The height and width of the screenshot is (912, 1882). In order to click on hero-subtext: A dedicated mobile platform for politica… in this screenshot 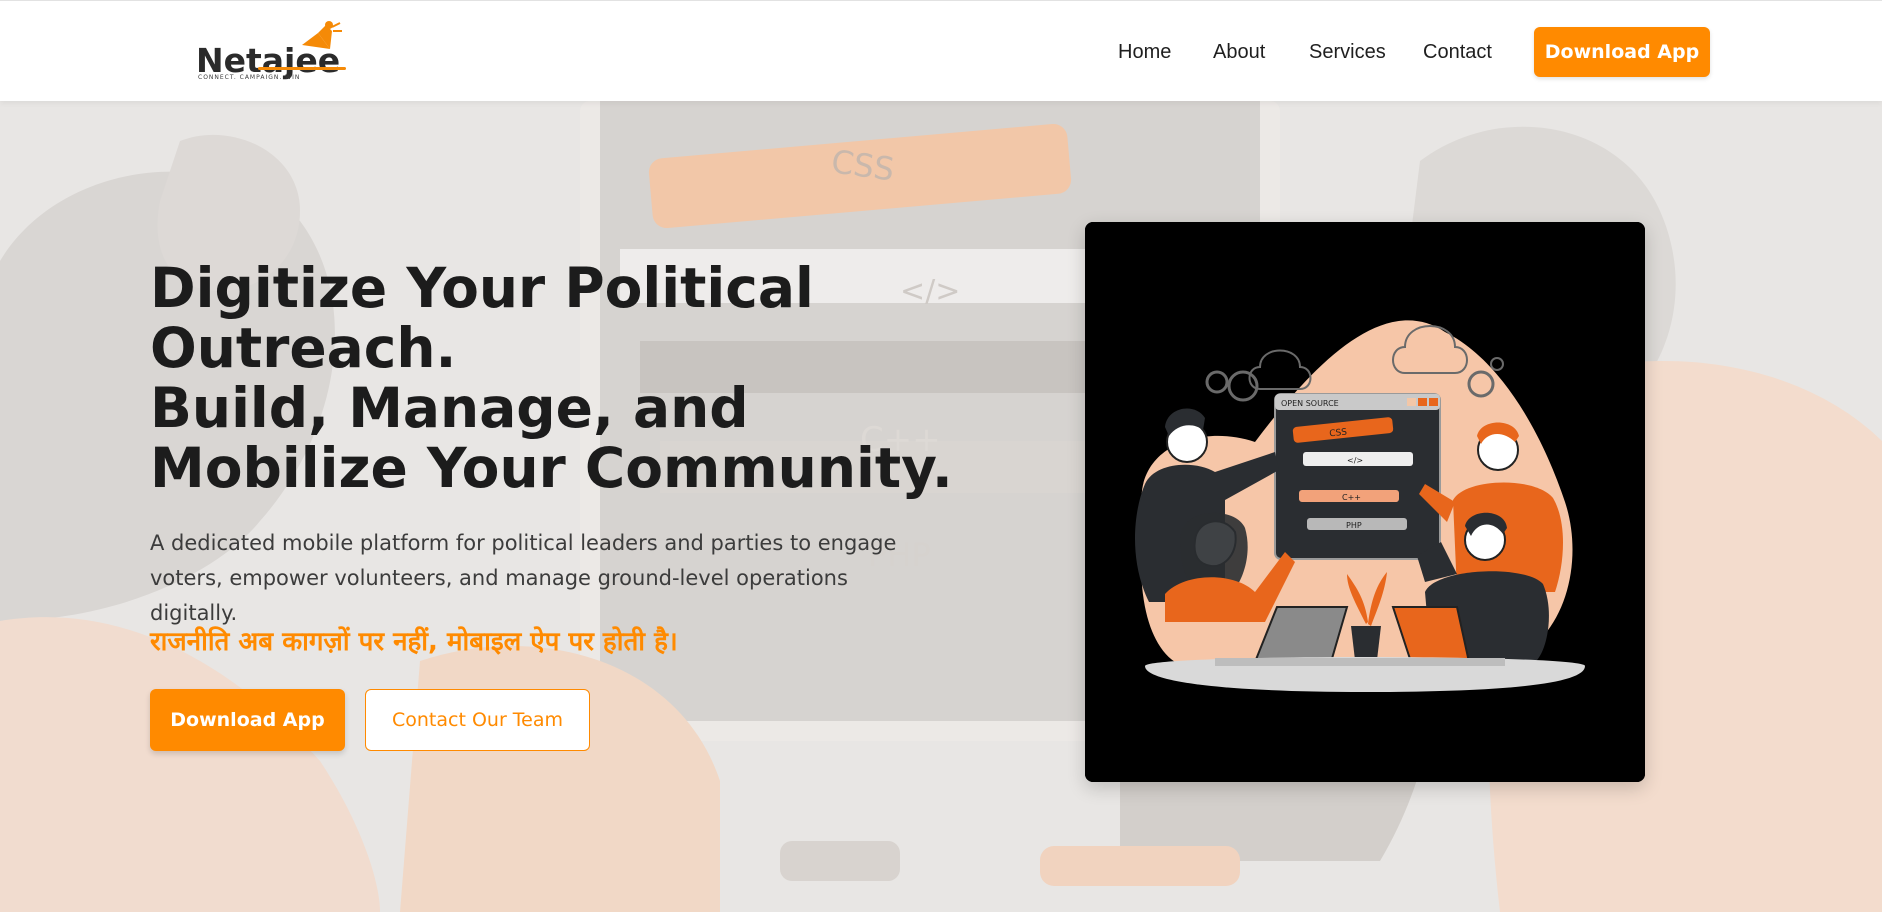, I will do `click(523, 578)`.